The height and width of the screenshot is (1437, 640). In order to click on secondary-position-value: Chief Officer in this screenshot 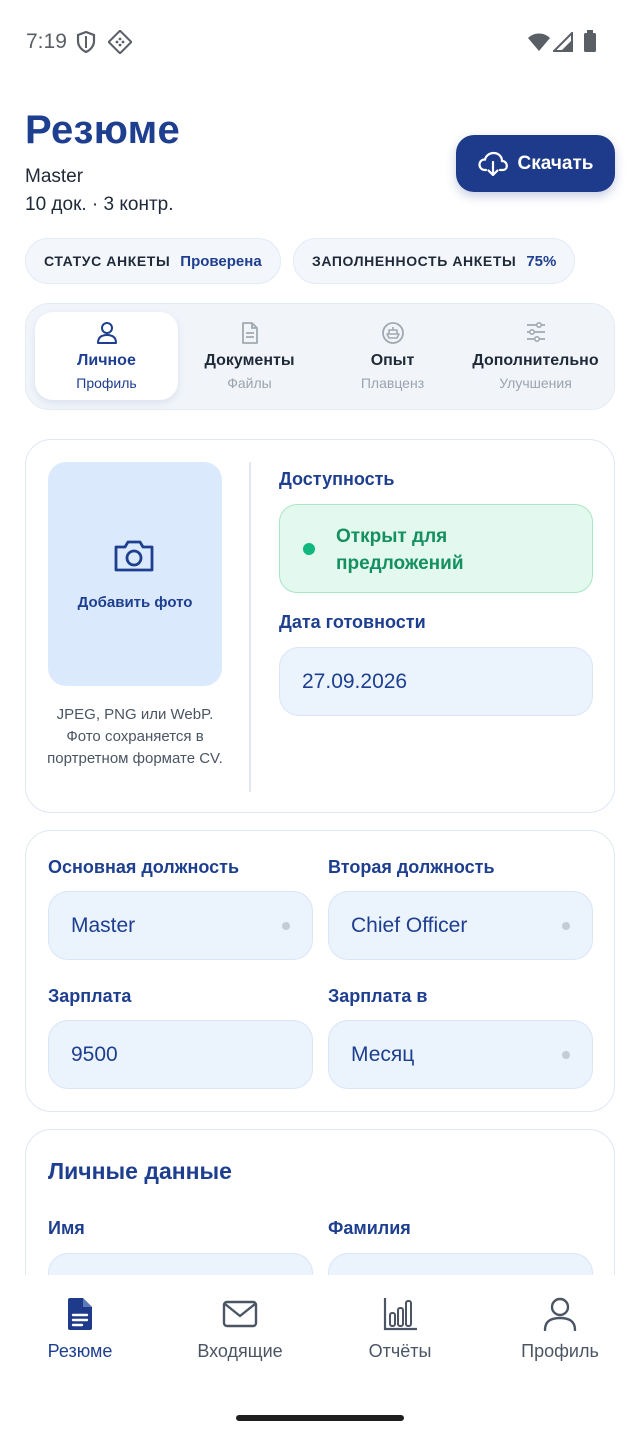, I will do `click(409, 925)`.